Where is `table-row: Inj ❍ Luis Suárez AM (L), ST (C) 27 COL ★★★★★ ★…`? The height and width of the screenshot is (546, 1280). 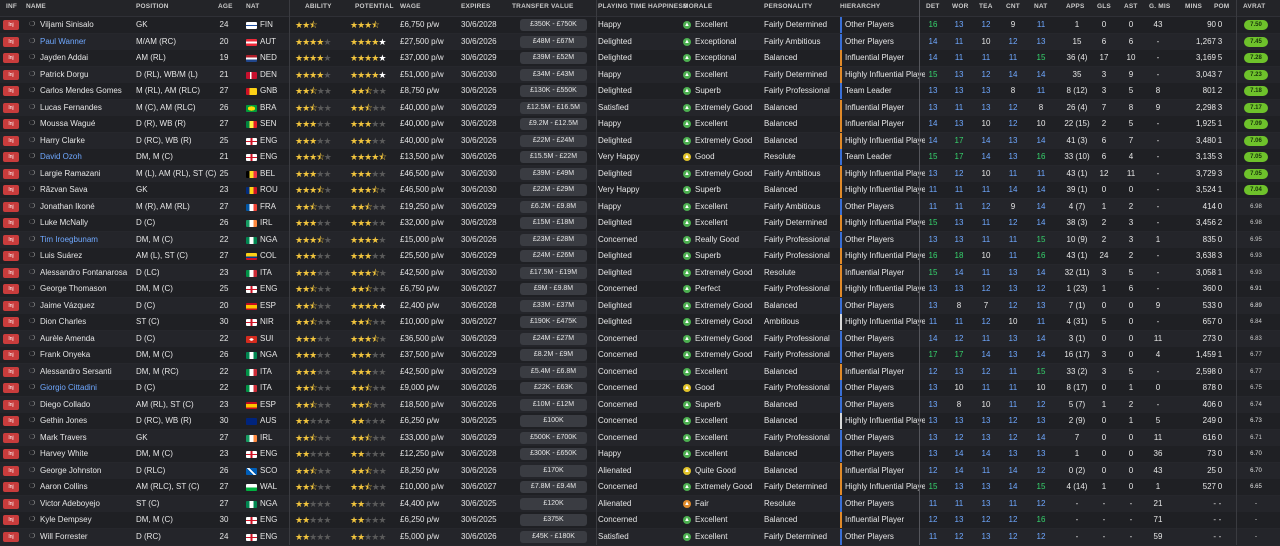 table-row: Inj ❍ Luis Suárez AM (L), ST (C) 27 COL ★★★★★ ★… is located at coordinates (640, 256).